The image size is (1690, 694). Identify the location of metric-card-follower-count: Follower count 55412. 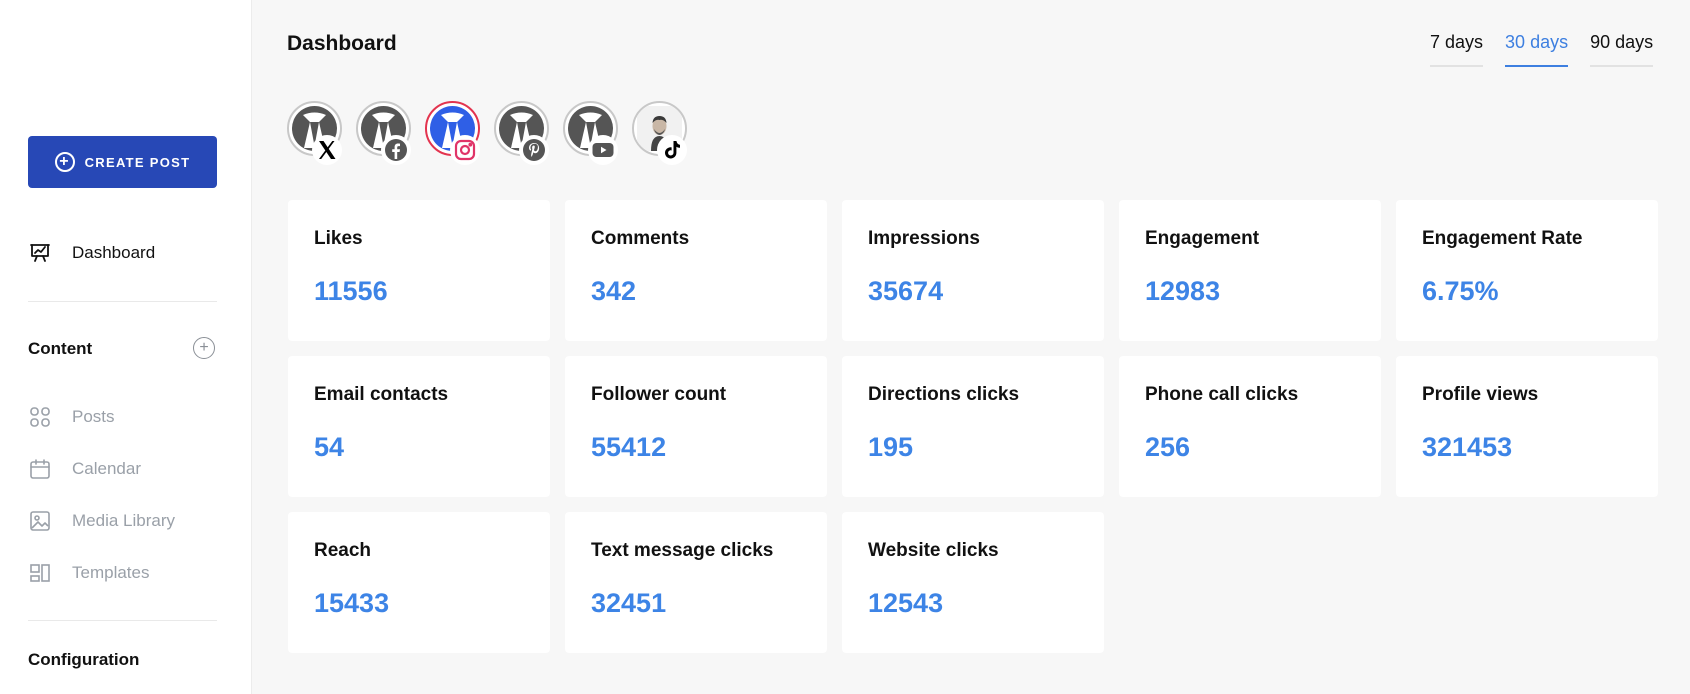
(696, 426).